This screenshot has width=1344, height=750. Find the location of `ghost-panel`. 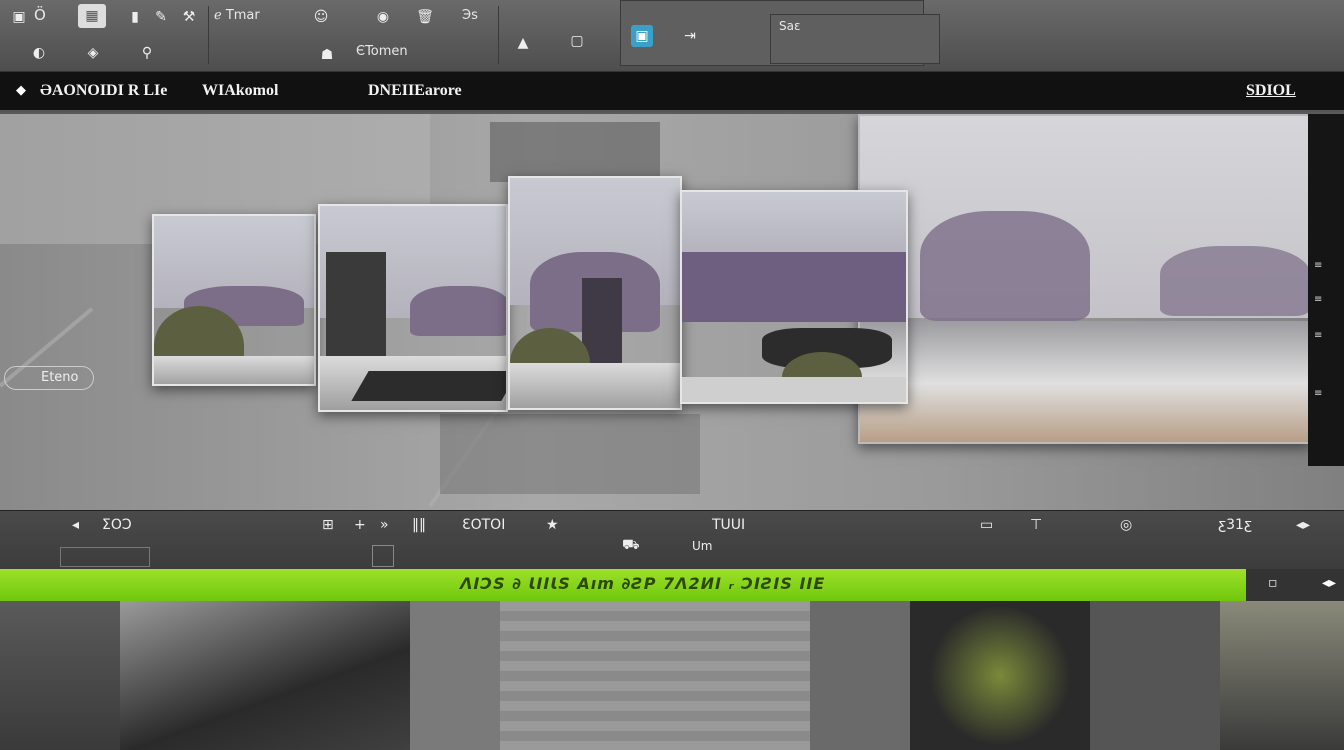

ghost-panel is located at coordinates (570, 454).